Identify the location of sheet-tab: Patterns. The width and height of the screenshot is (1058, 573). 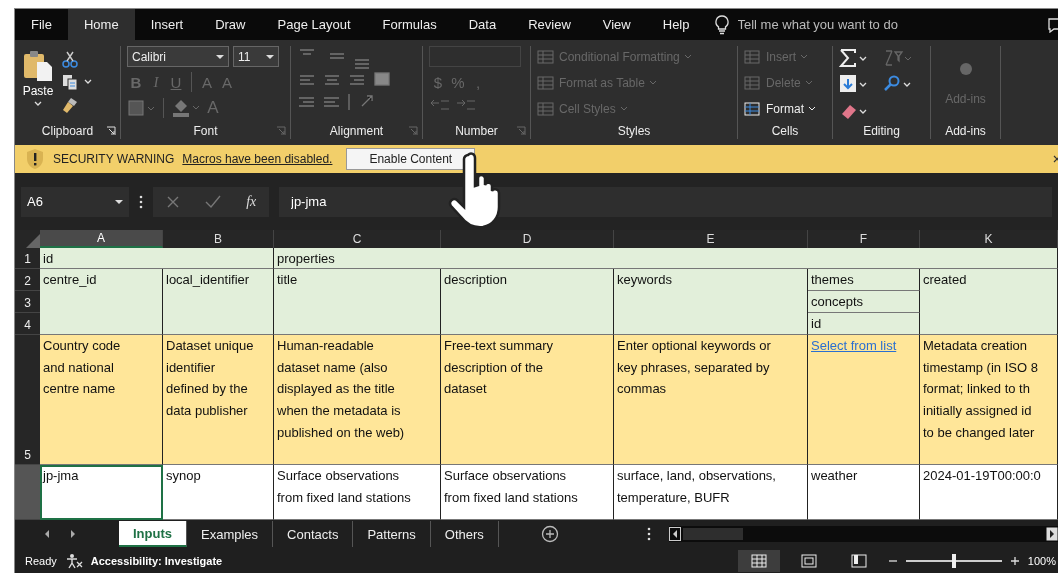
(392, 534).